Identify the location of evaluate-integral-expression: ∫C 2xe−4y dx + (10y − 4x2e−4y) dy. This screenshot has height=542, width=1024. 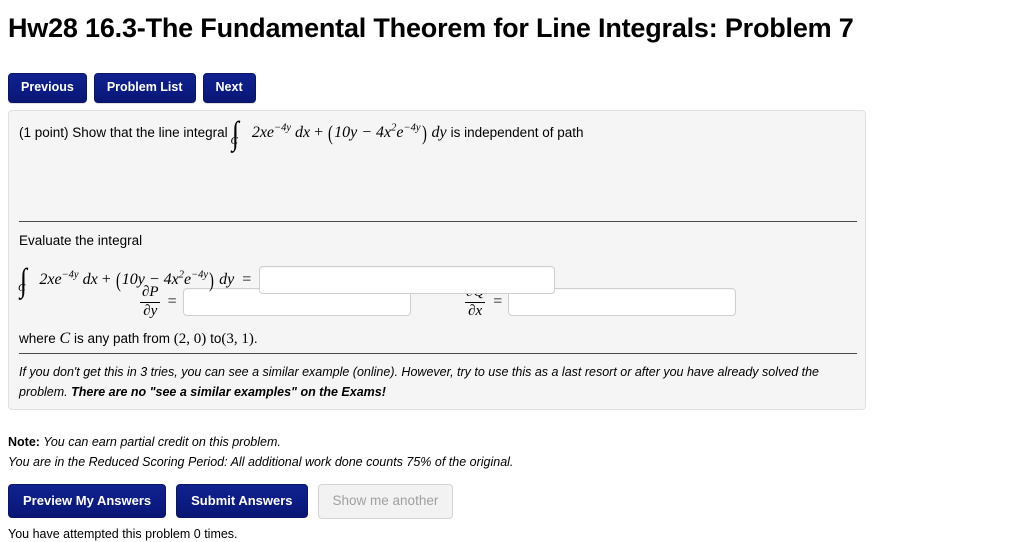
(126, 280).